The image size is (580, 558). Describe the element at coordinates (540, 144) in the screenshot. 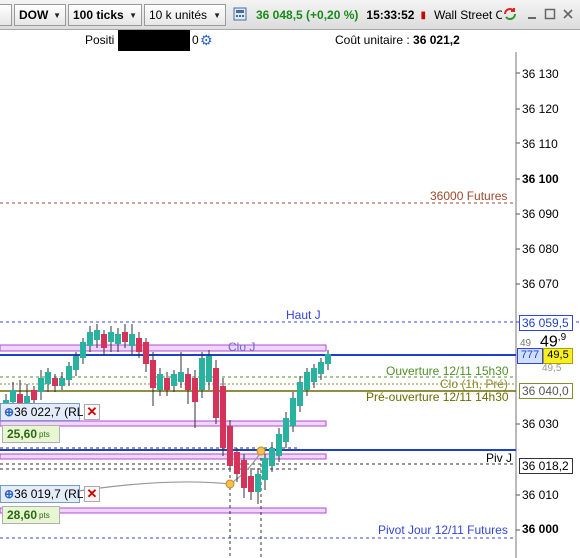

I see `axis-tick-label: 36 110` at that location.